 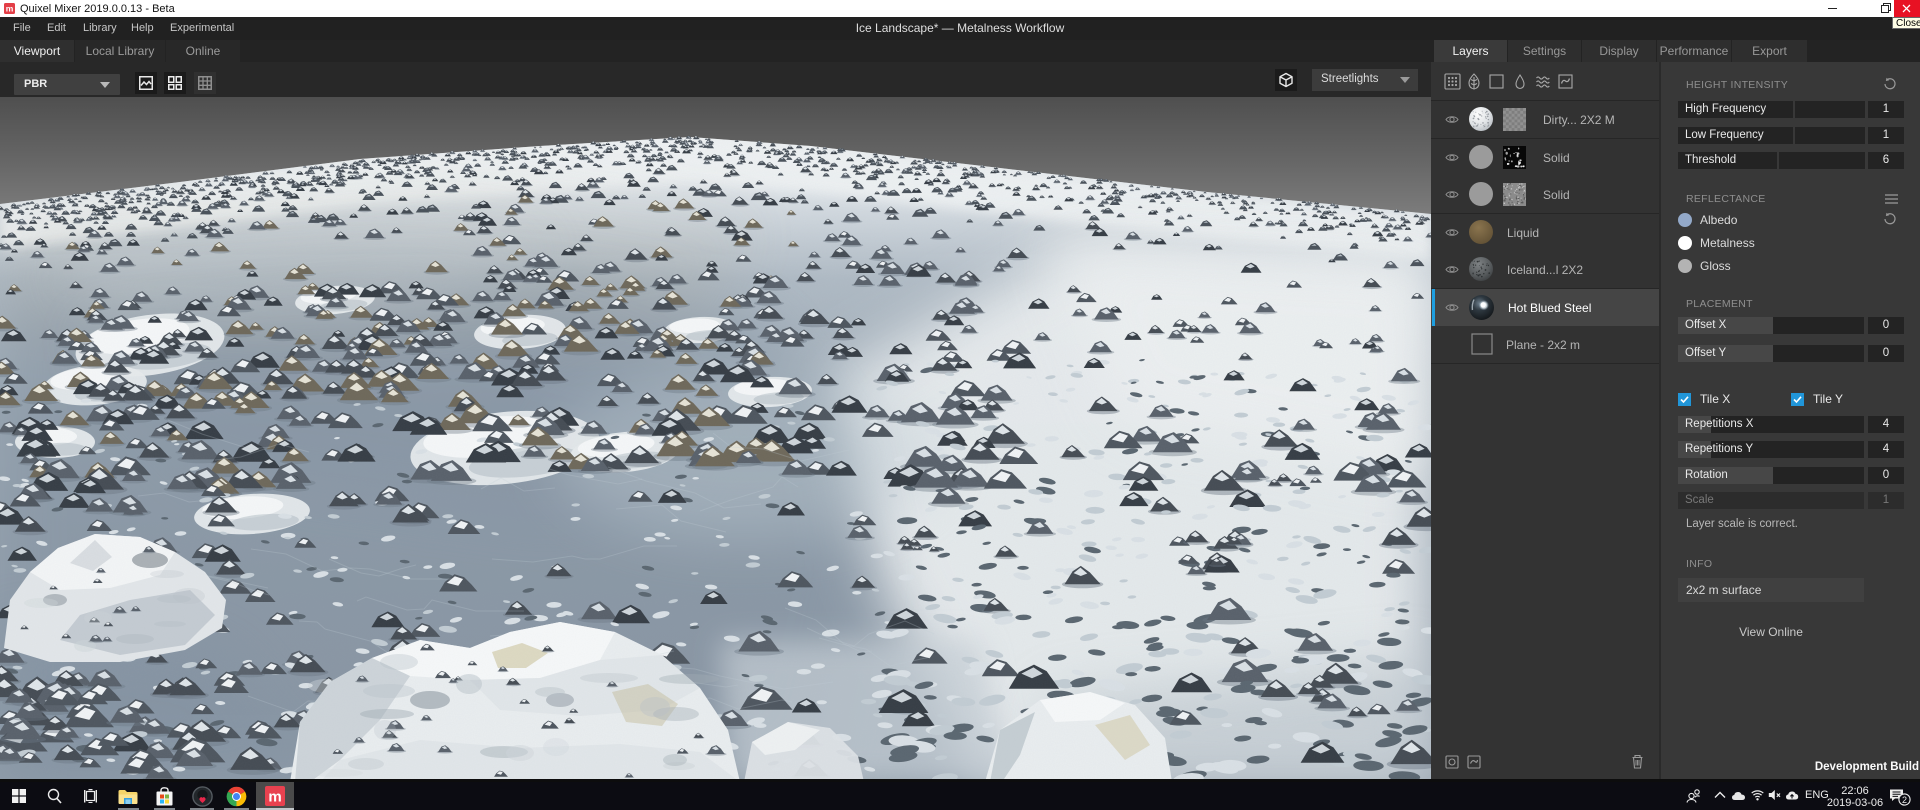 I want to click on svg-text: 2, so click(x=1904, y=800).